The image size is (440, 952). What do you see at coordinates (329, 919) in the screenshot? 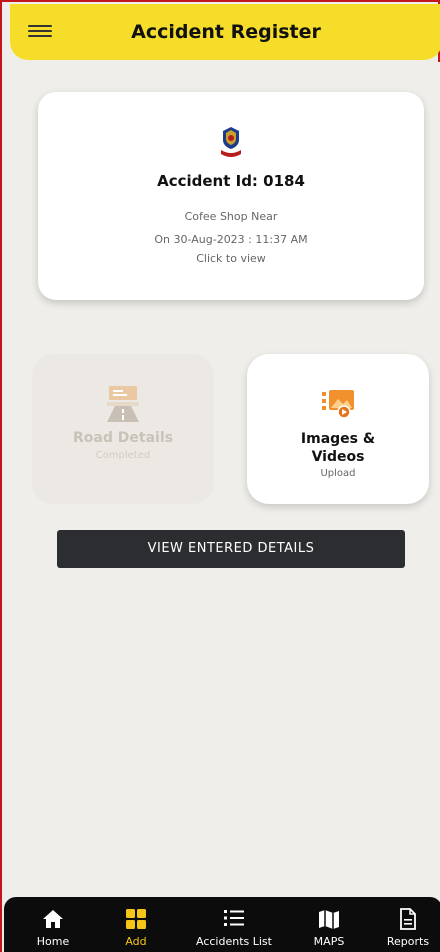
I see `map-icon` at bounding box center [329, 919].